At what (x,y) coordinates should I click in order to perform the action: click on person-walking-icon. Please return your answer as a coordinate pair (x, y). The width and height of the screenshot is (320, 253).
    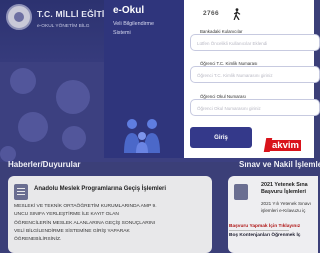
    Looking at the image, I should click on (237, 14).